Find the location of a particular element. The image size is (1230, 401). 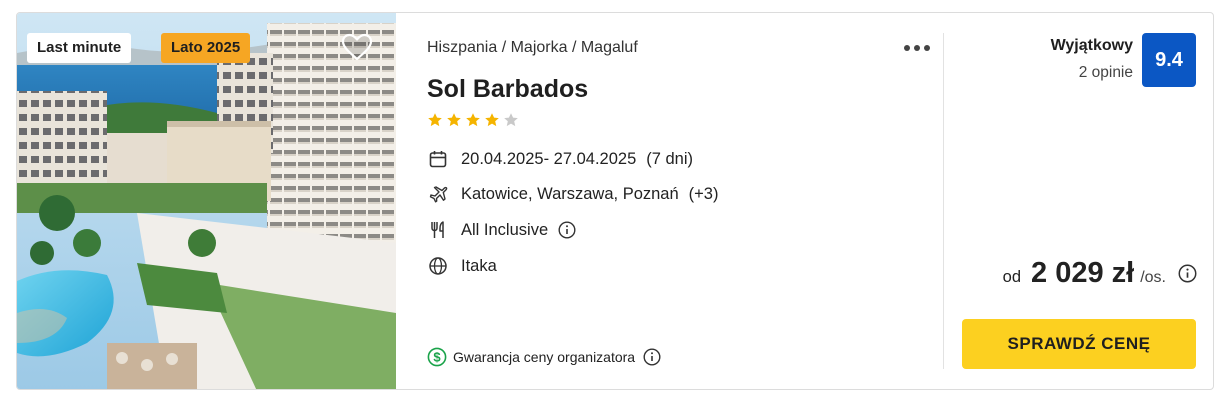

price-block: od 2 029 zł /os. is located at coordinates (1100, 273).